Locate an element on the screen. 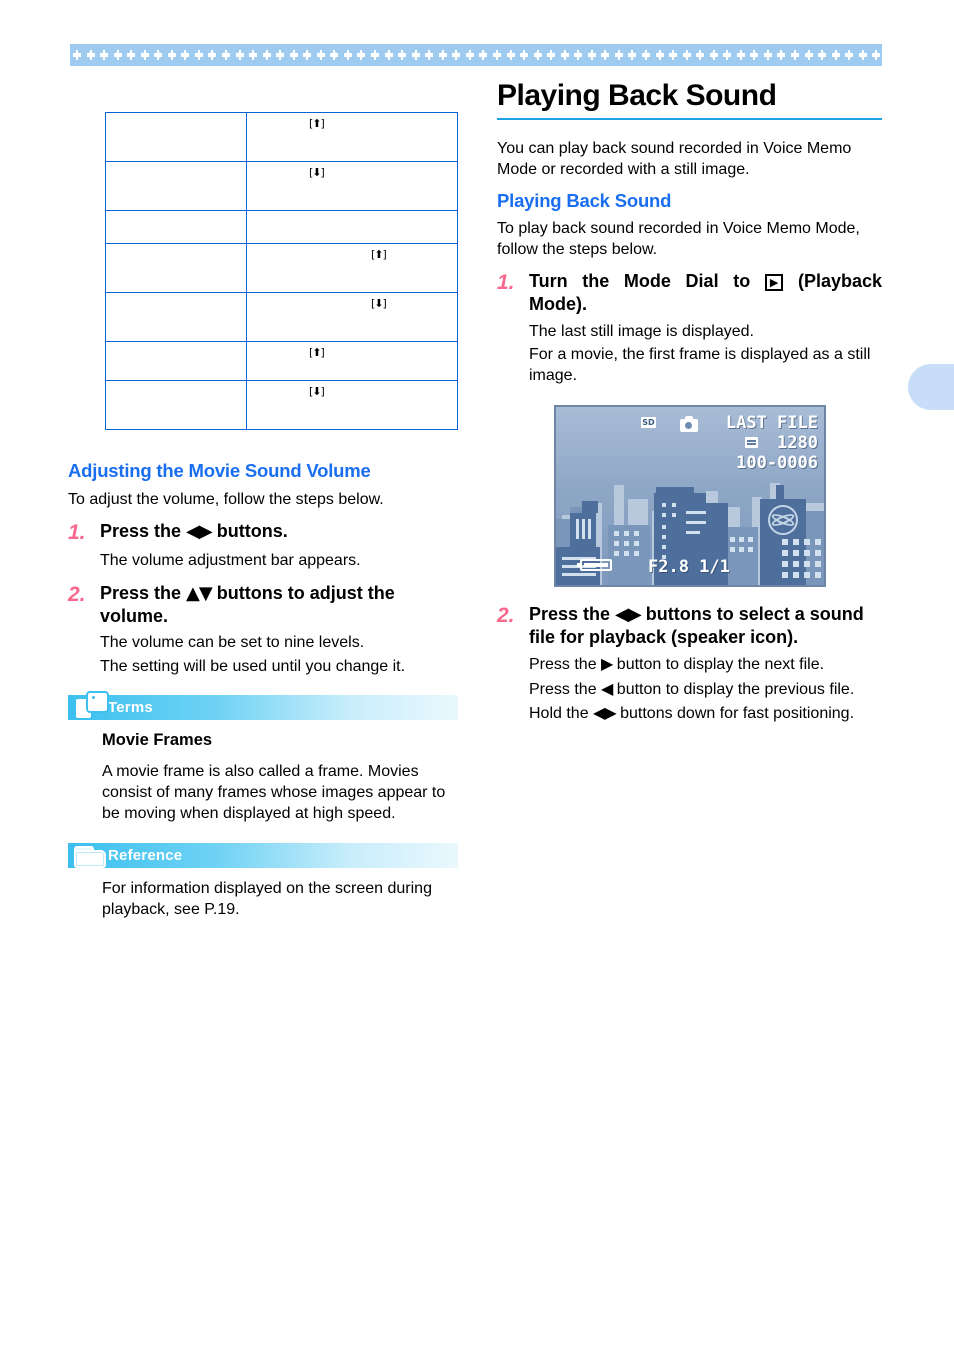 The height and width of the screenshot is (1351, 954). right-arrow-icon: ▶ is located at coordinates (607, 664).